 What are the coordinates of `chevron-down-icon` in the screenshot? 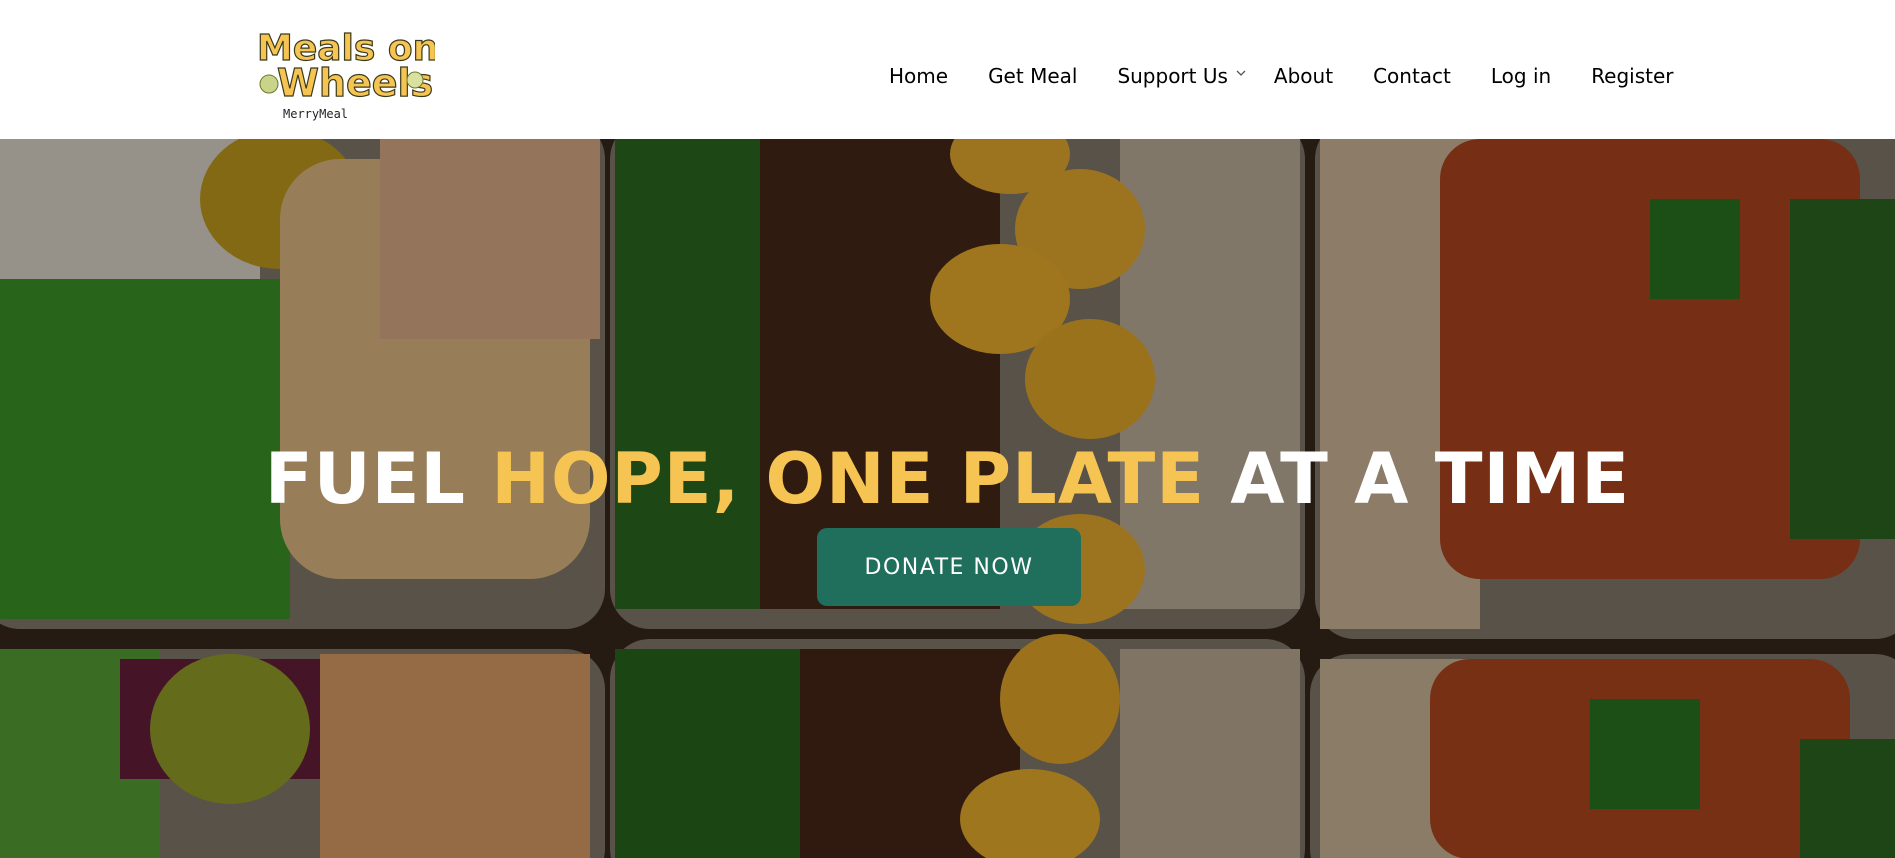 It's located at (1241, 73).